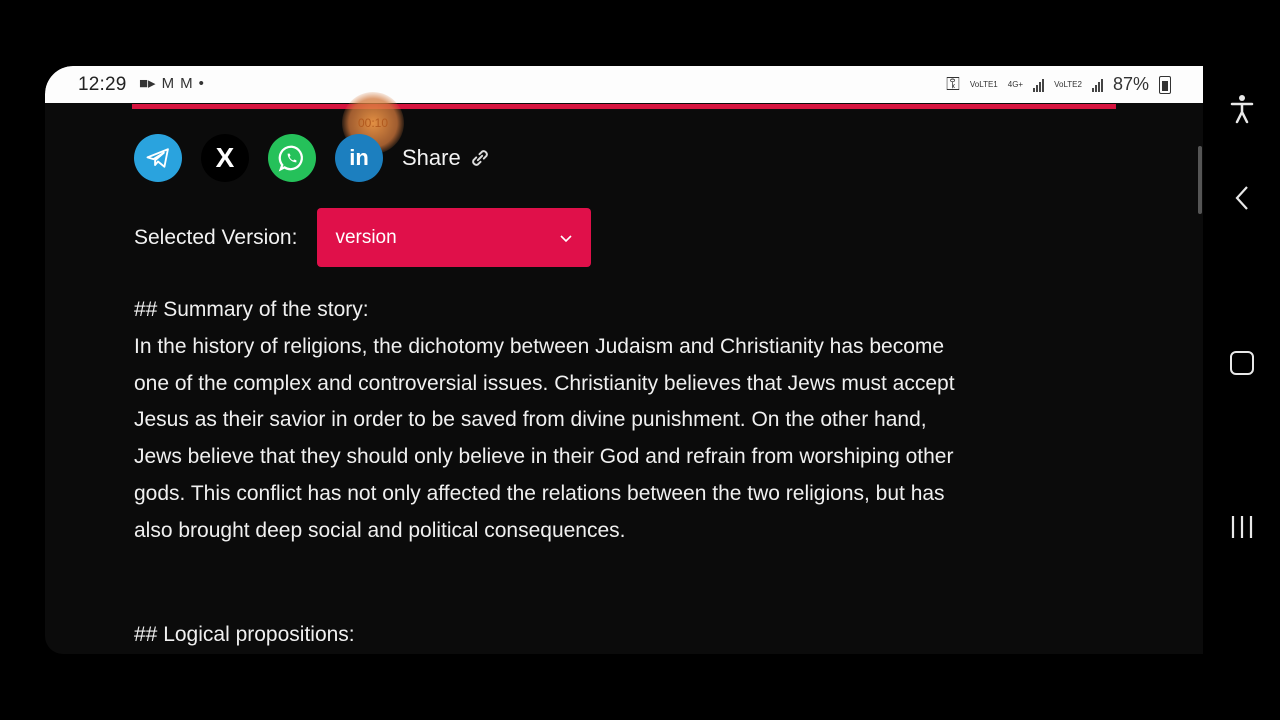 The width and height of the screenshot is (1280, 720). I want to click on network-label-1: VoLTE1, so click(983, 84).